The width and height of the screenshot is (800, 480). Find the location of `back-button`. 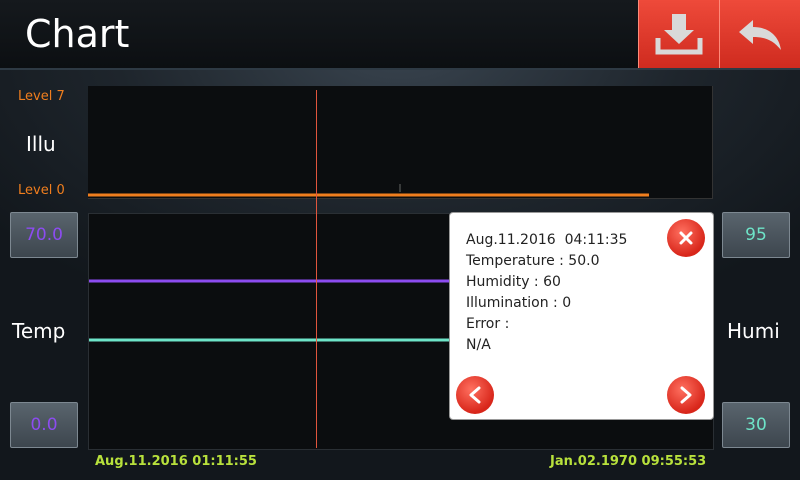

back-button is located at coordinates (759, 34).